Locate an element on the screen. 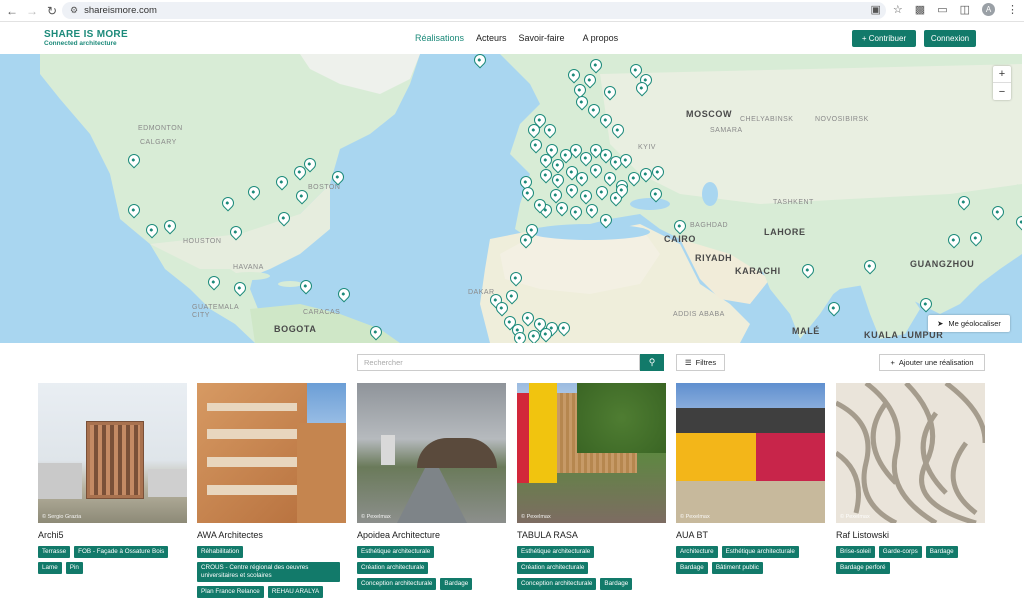  project-title: Archi5 is located at coordinates (112, 536).